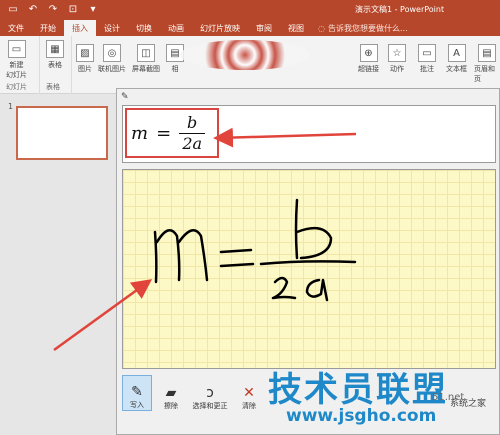 Image resolution: width=500 pixels, height=435 pixels. Describe the element at coordinates (125, 97) in the screenshot. I see `math-input-icon: ✎` at that location.